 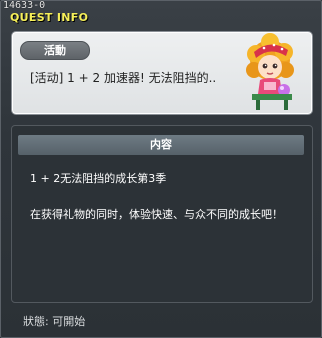 I want to click on npc-portrait-icon, so click(x=270, y=71).